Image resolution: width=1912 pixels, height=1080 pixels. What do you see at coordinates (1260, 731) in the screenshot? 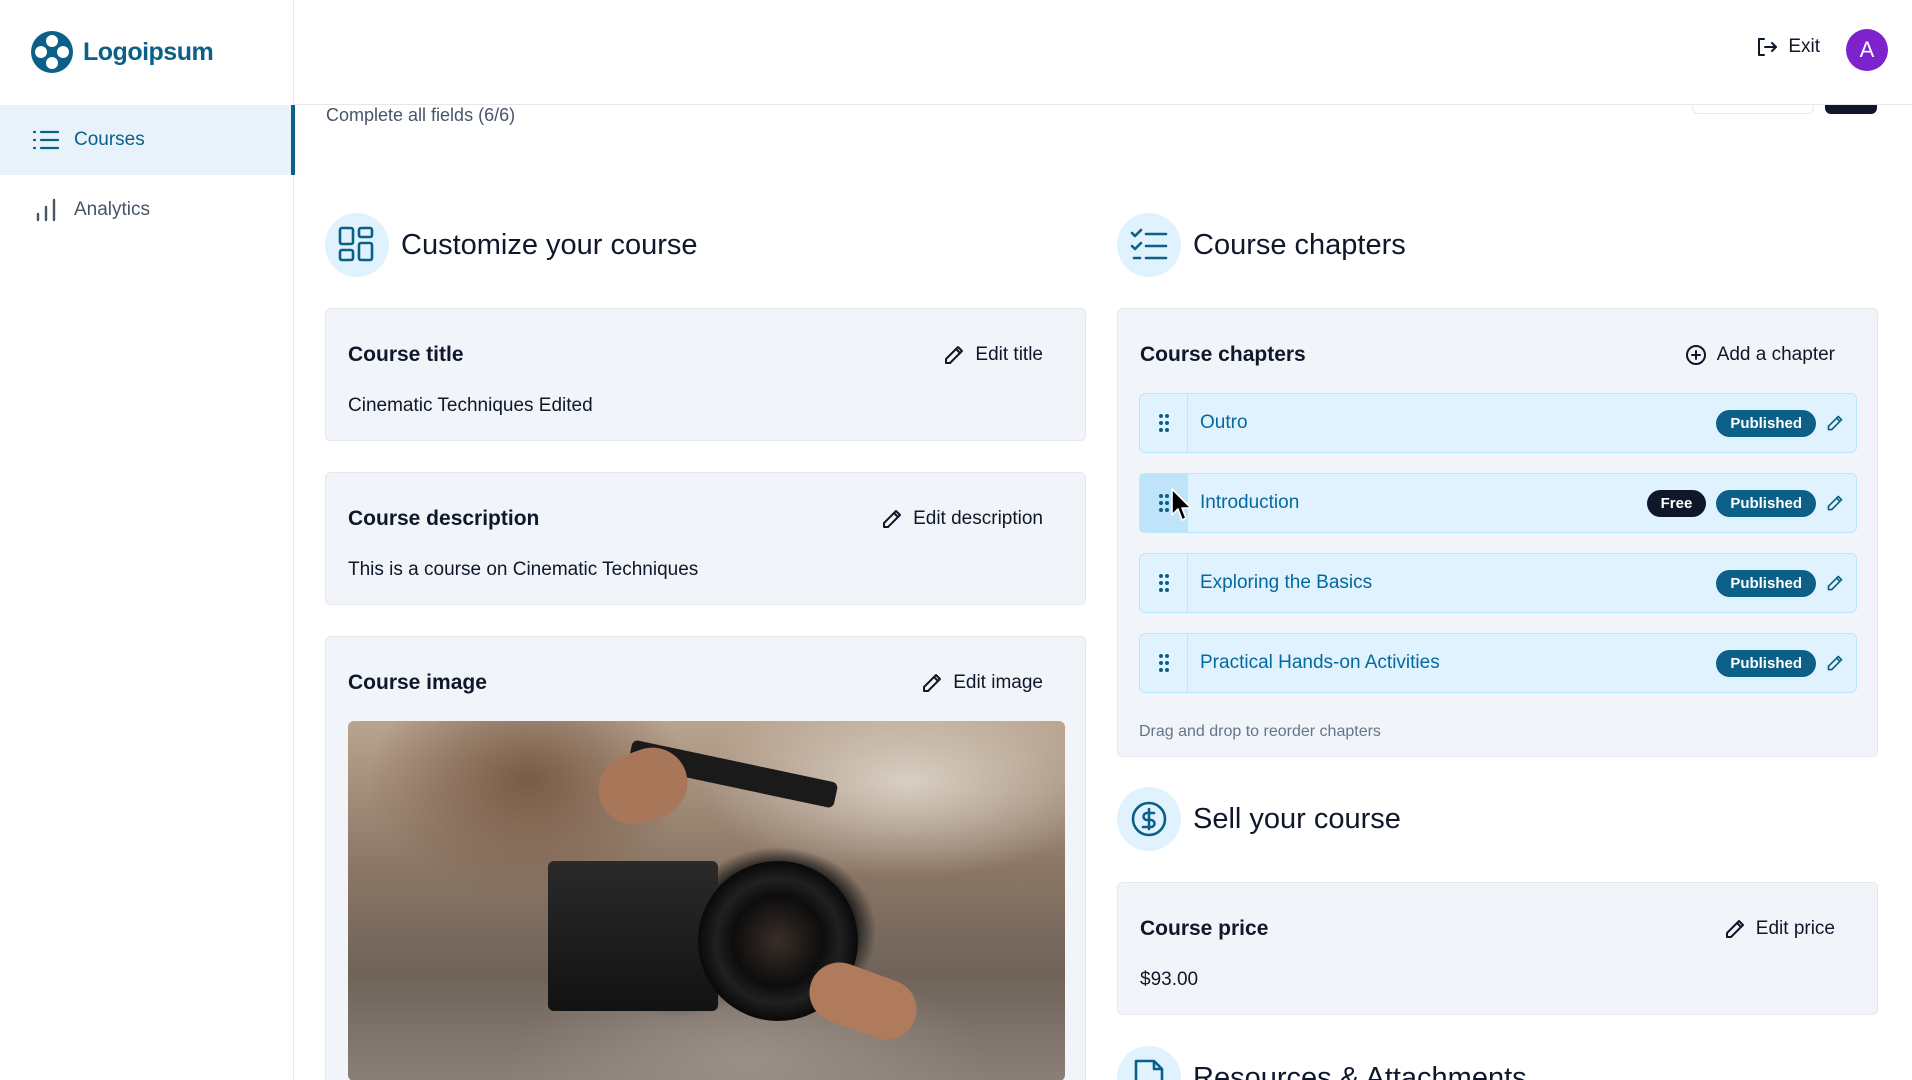
I see `reorder-hint: Drag and drop to reorder chapters` at bounding box center [1260, 731].